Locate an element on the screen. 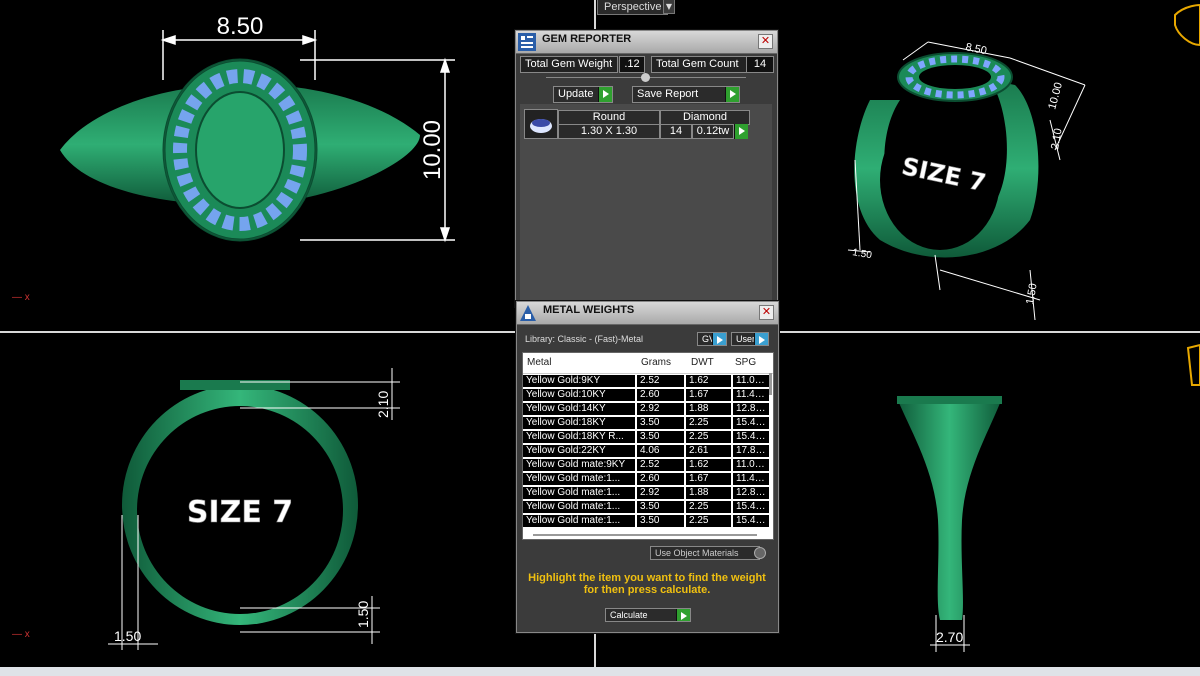 This screenshot has height=676, width=1200. col-metal: Metal is located at coordinates (539, 362).